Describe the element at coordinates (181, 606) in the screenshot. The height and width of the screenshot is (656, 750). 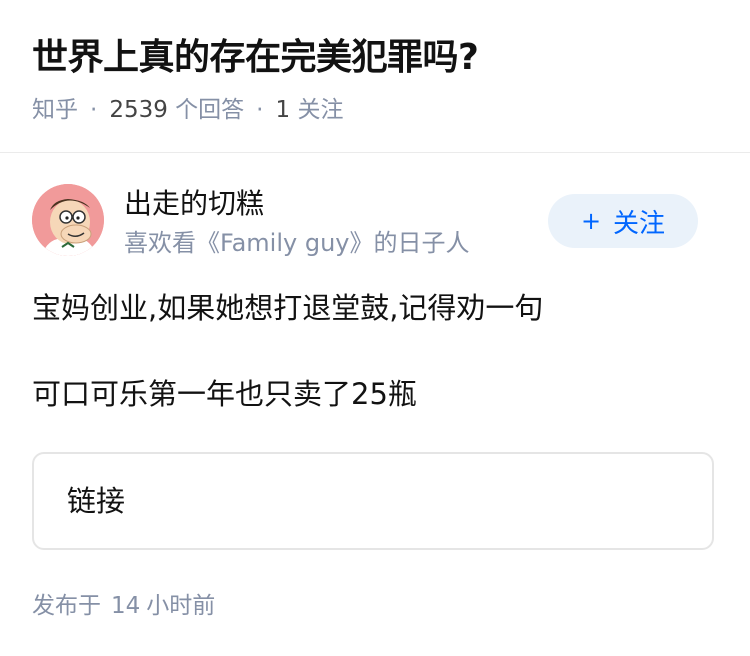
I see `publish-time-unit: 小时前` at that location.